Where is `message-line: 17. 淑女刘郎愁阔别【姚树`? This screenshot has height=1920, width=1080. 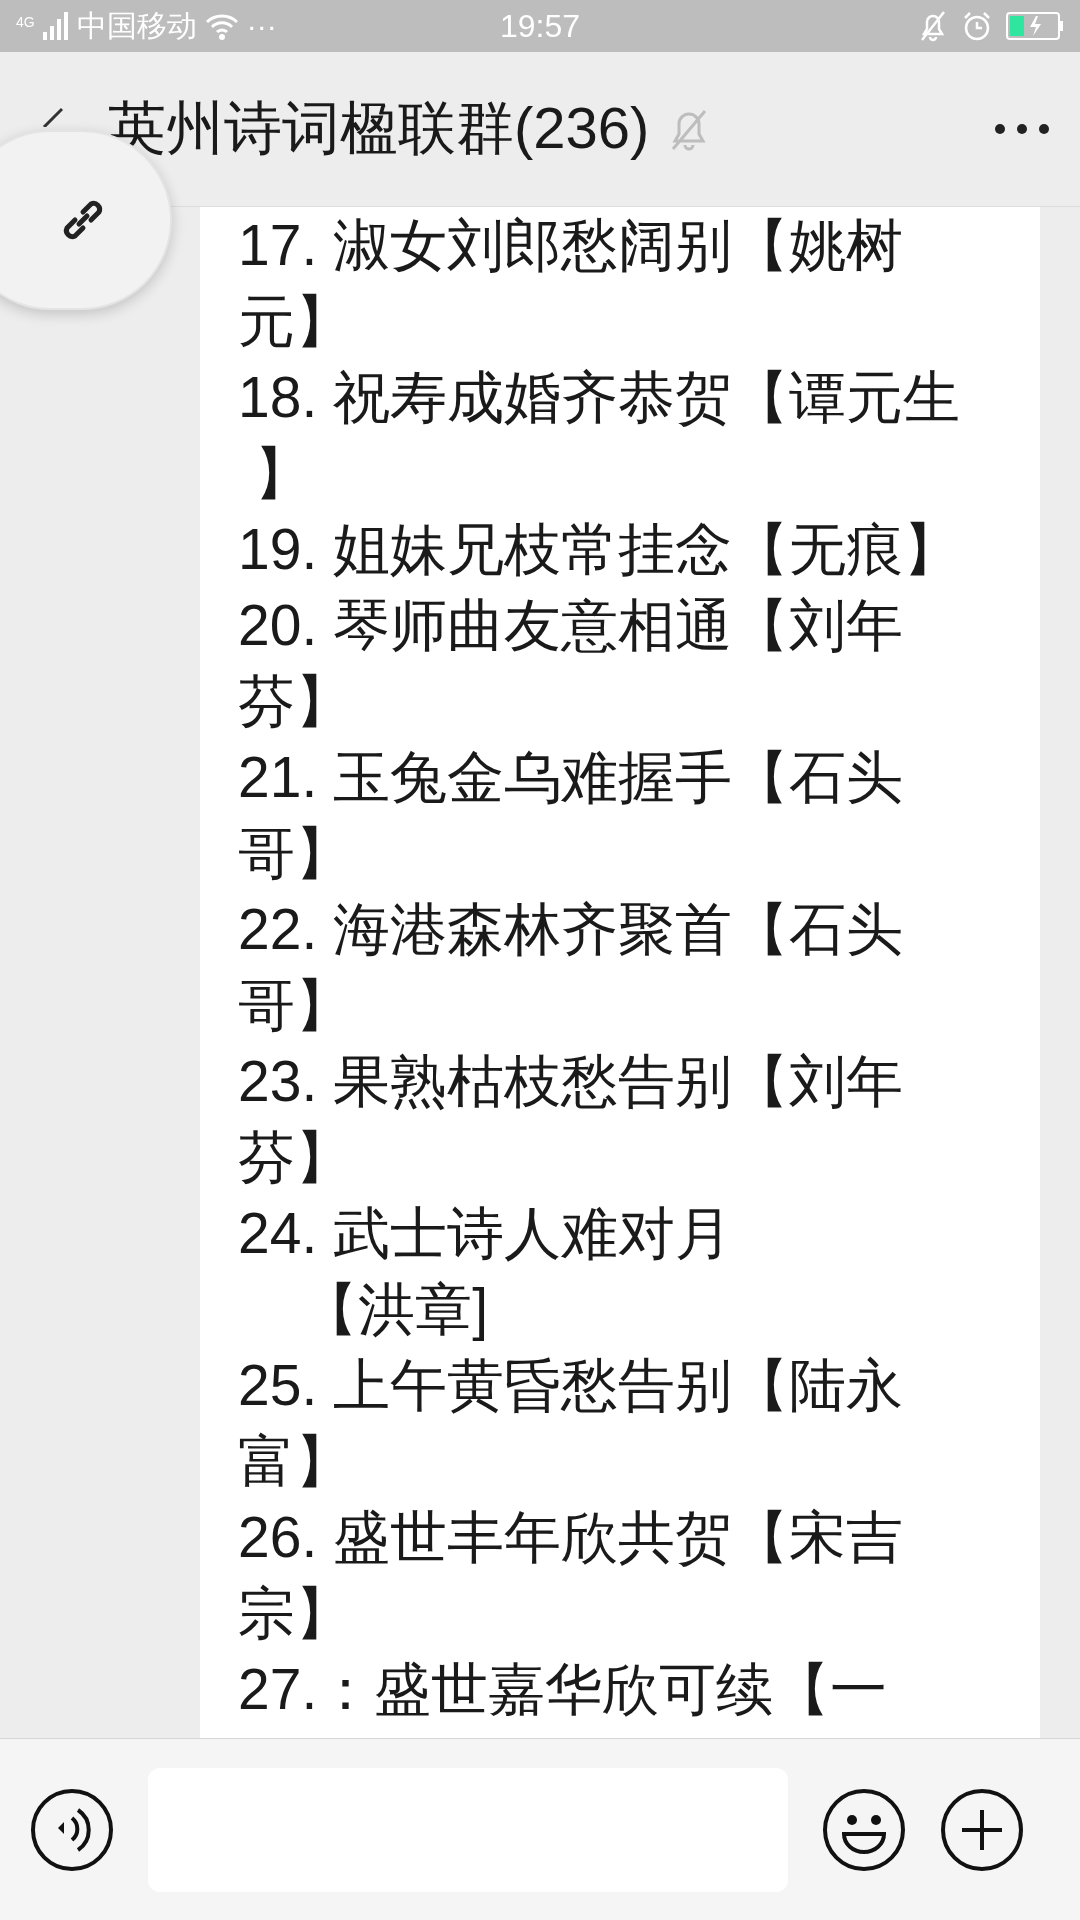
message-line: 17. 淑女刘郎愁阔别【姚树 is located at coordinates (571, 245).